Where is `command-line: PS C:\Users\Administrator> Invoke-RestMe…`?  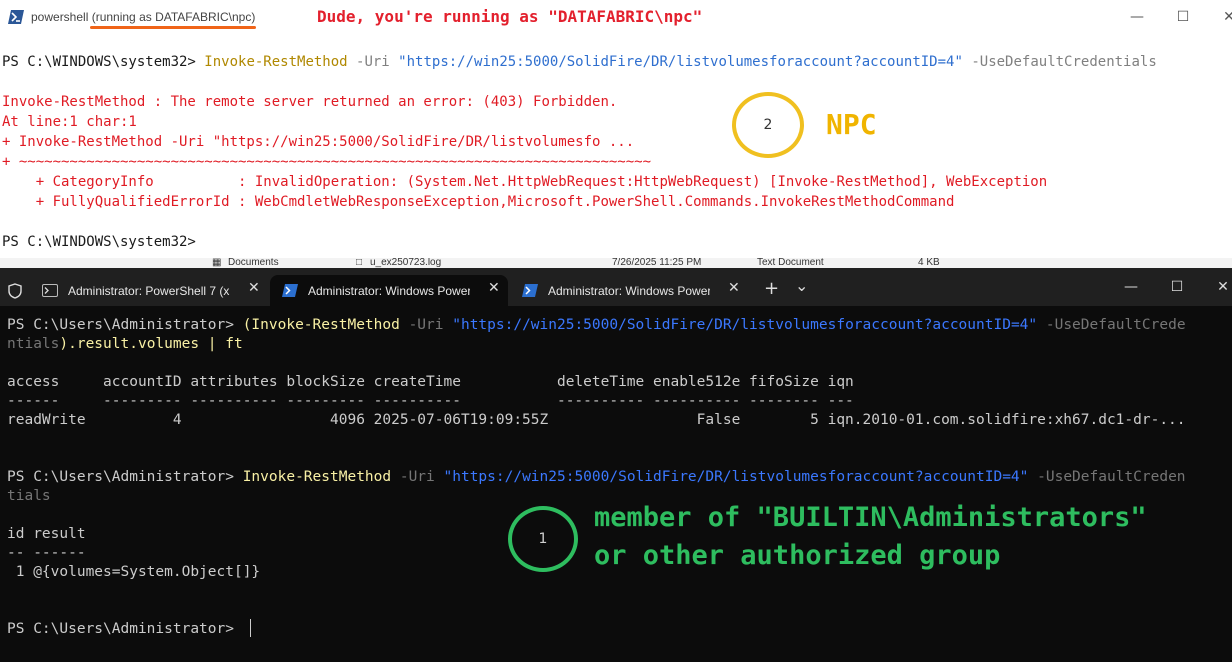 command-line: PS C:\Users\Administrator> Invoke-RestMe… is located at coordinates (596, 477).